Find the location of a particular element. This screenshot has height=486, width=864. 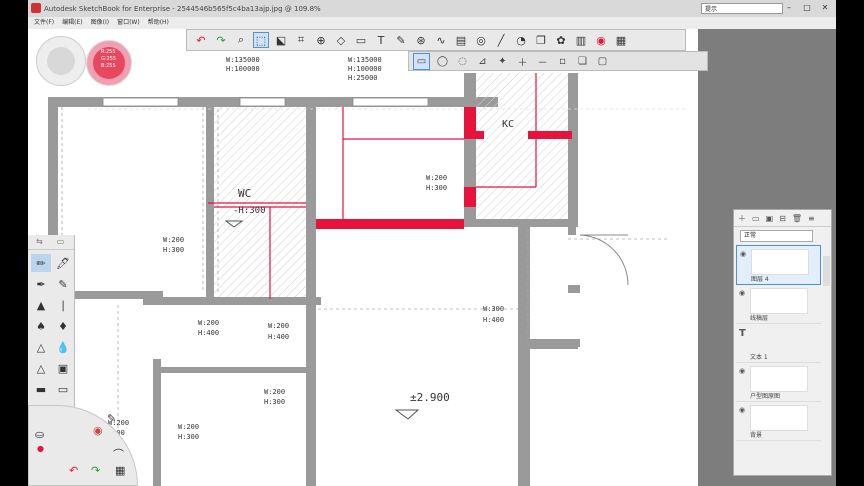

ellipse-select-icon: ◯ is located at coordinates (442, 61).